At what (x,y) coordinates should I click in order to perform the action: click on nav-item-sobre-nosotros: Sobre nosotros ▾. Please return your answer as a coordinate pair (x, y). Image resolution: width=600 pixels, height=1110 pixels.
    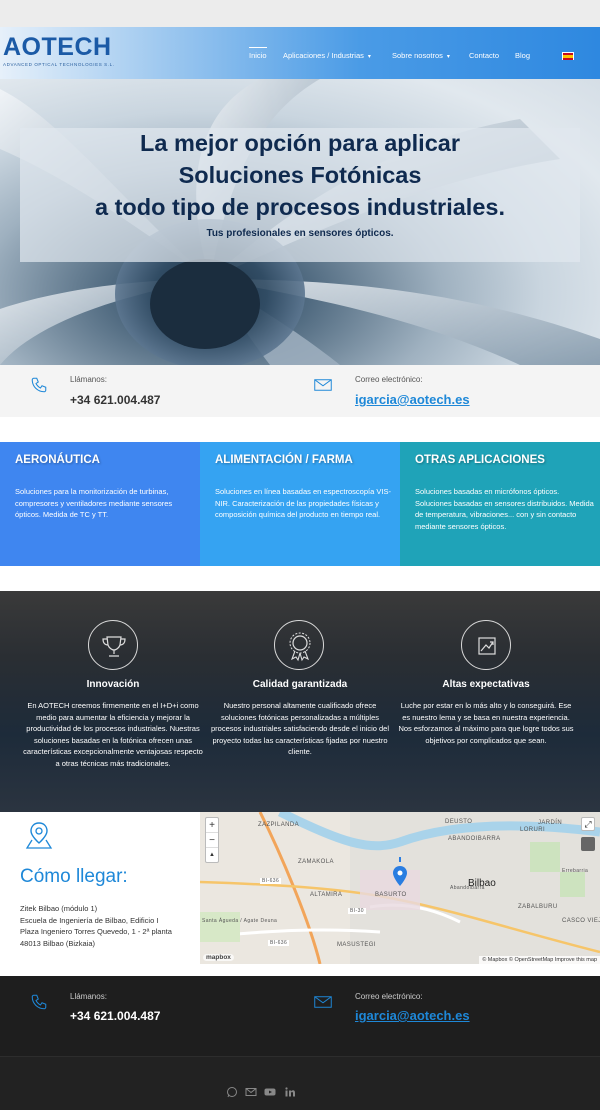
    Looking at the image, I should click on (421, 55).